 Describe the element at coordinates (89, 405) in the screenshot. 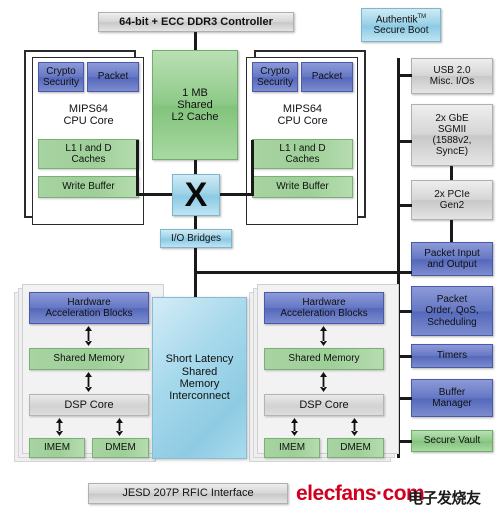

I see `dsp-left-dsp-core-block: DSP Core` at that location.